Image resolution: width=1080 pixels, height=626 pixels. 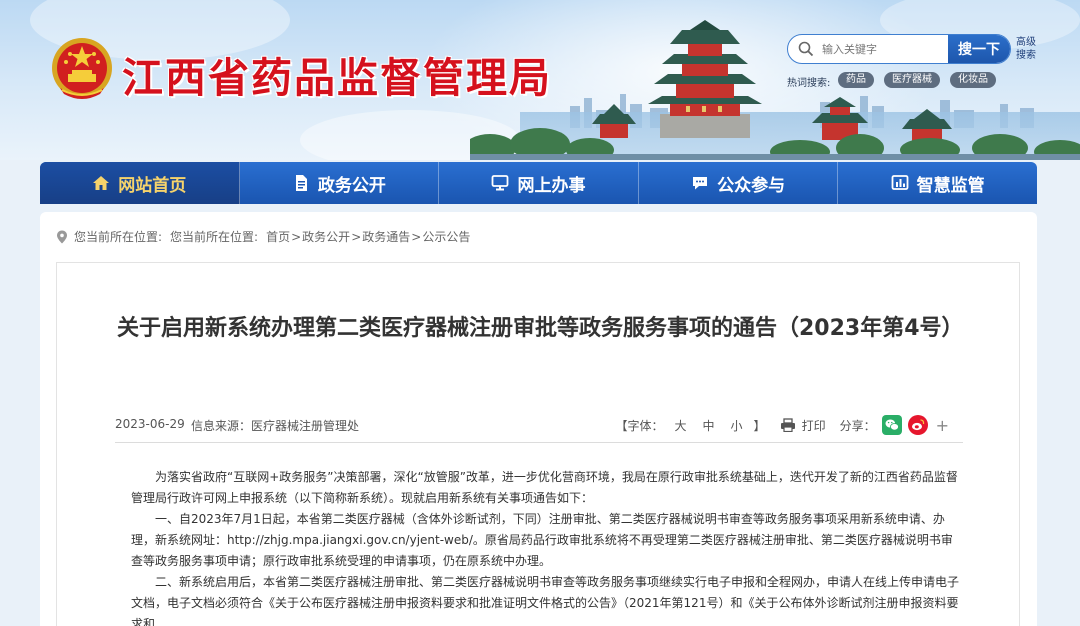 I want to click on nav-label: 公众参与, so click(x=751, y=185).